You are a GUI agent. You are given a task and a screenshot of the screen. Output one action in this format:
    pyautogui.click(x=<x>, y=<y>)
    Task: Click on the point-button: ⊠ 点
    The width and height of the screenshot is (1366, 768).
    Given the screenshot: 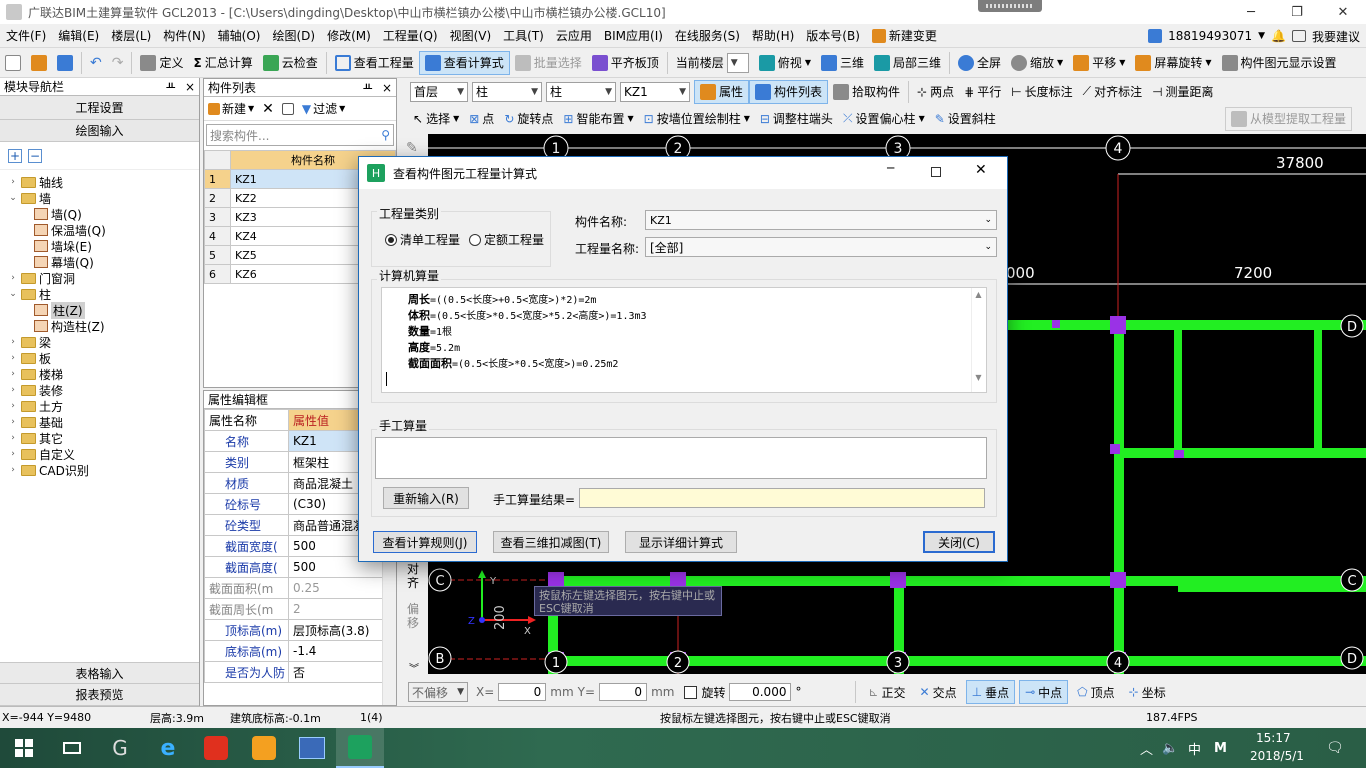 What is the action you would take?
    pyautogui.click(x=481, y=119)
    